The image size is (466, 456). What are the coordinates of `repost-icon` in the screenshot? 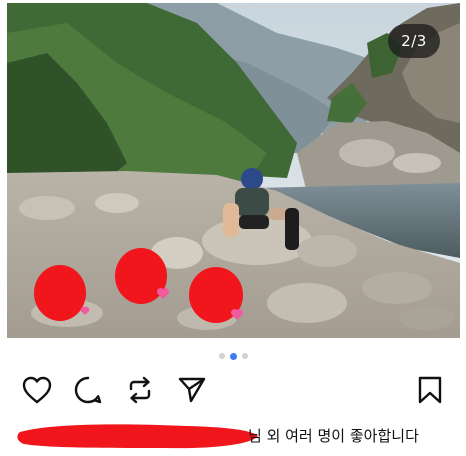 It's located at (140, 390).